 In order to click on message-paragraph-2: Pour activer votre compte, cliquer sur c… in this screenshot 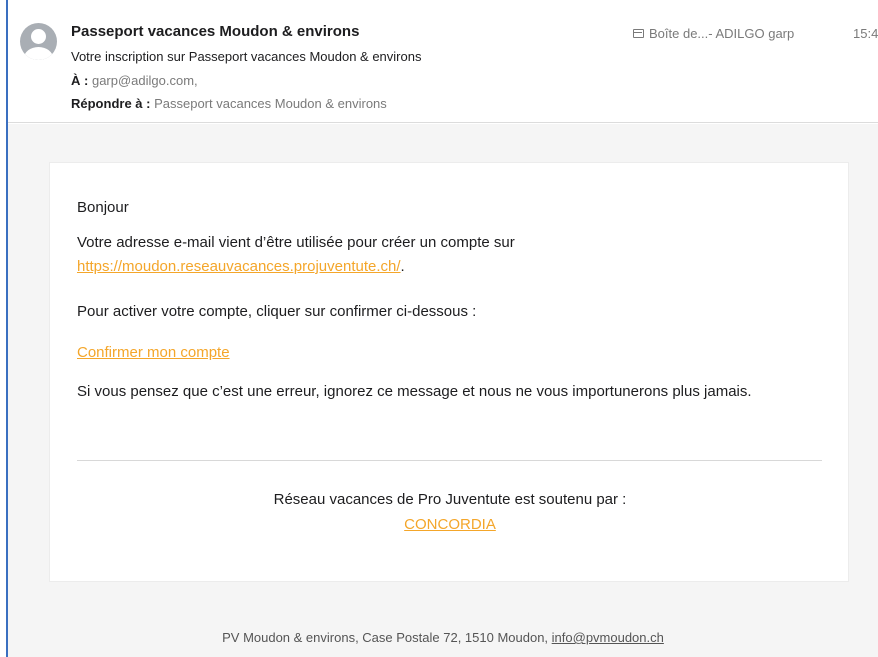, I will do `click(277, 311)`.